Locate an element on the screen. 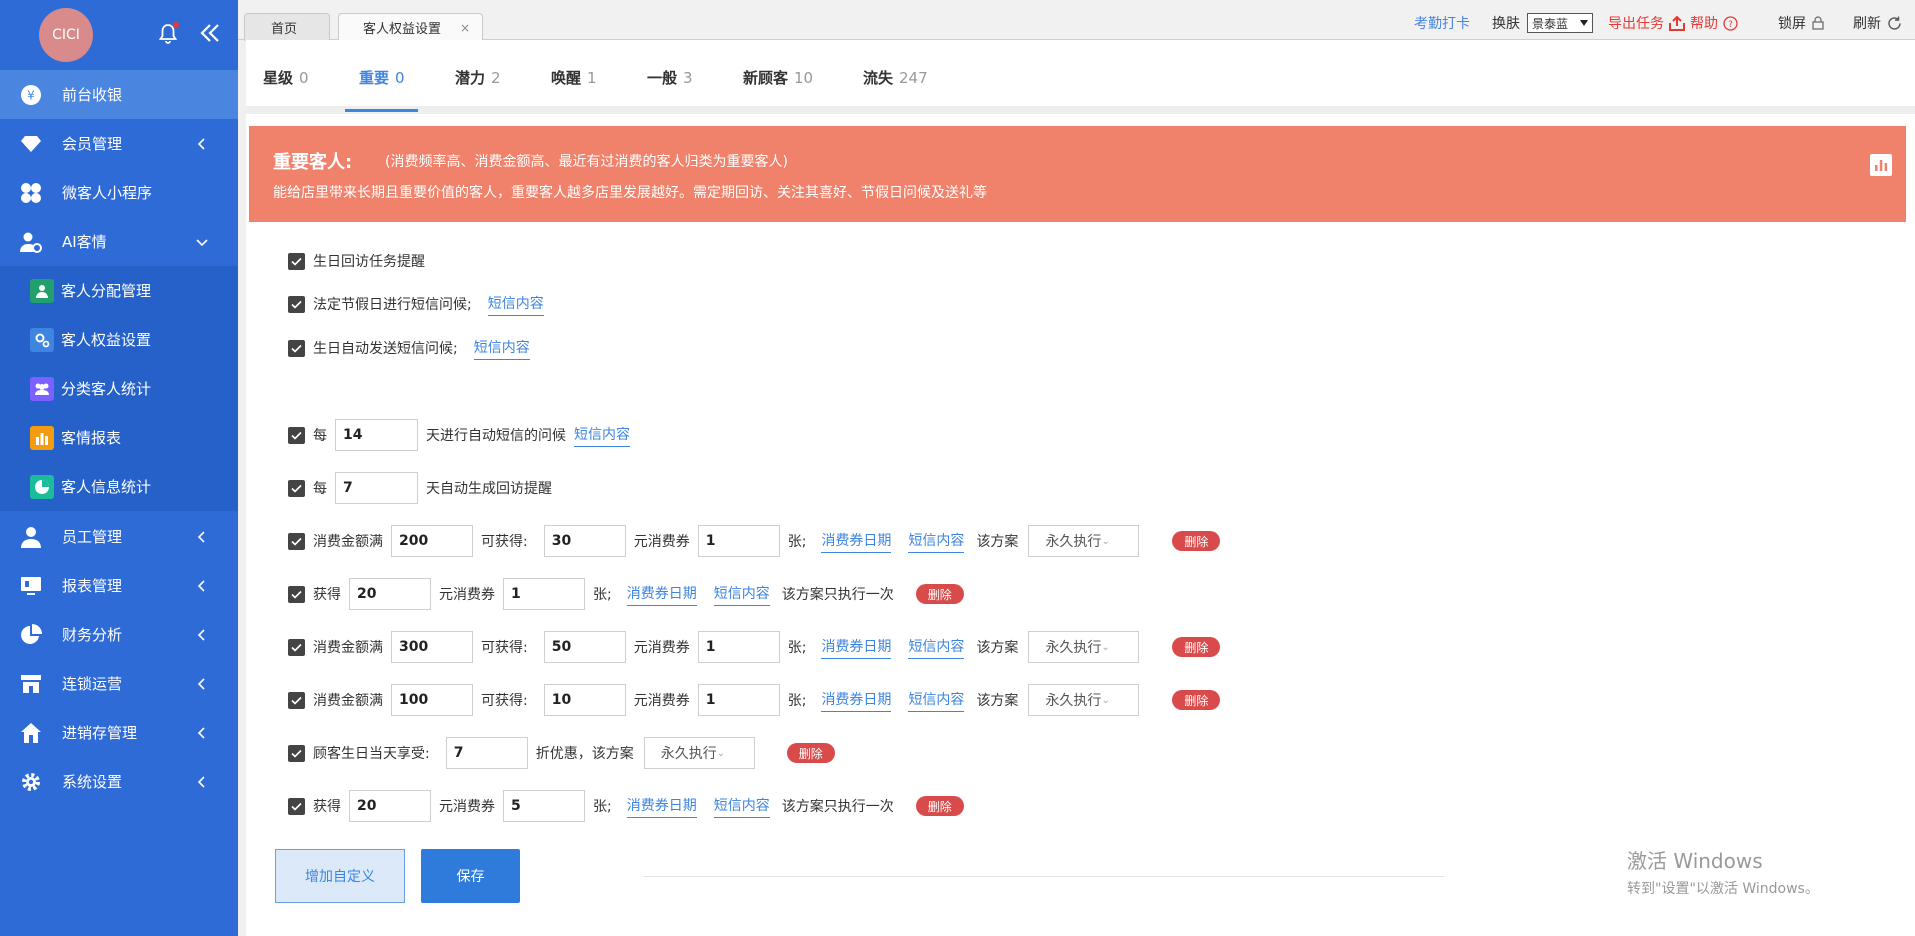 This screenshot has height=936, width=1915. help-button: 帮助 ? is located at coordinates (1714, 23).